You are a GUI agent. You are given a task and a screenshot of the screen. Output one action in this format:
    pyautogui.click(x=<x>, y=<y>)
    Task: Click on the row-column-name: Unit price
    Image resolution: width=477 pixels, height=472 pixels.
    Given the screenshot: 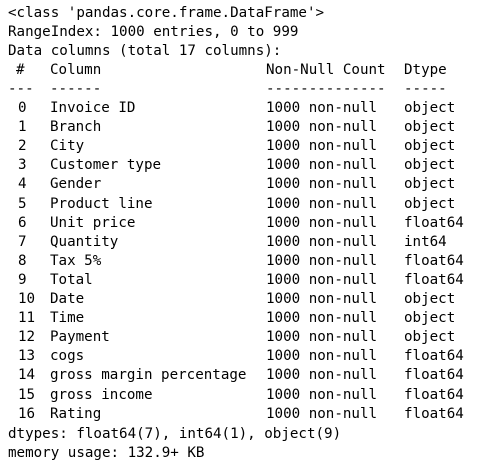 What is the action you would take?
    pyautogui.click(x=93, y=222)
    